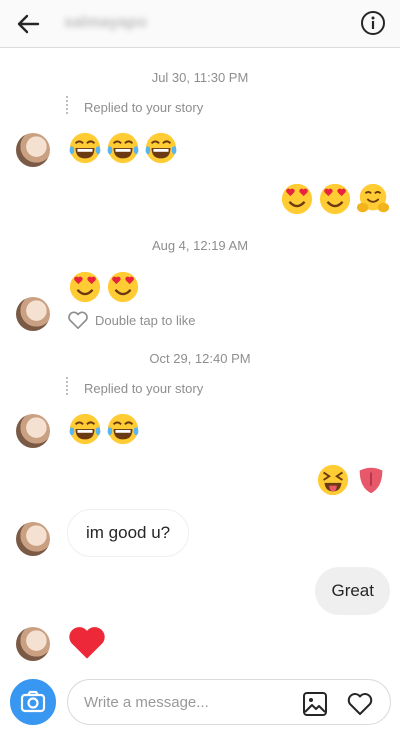 Image resolution: width=400 pixels, height=731 pixels. Describe the element at coordinates (128, 533) in the screenshot. I see `message-bubble-incoming: im good u?` at that location.